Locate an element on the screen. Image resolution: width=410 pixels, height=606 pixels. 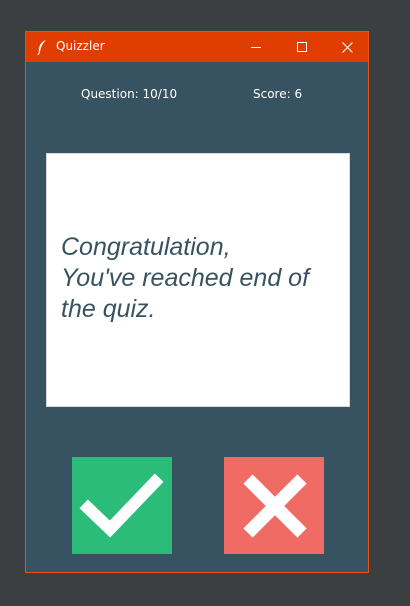
close-icon is located at coordinates (347, 47).